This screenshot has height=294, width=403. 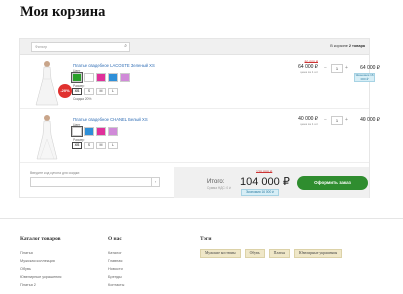 I want to click on footer-catalog-title: Каталог товаров, so click(x=40, y=239).